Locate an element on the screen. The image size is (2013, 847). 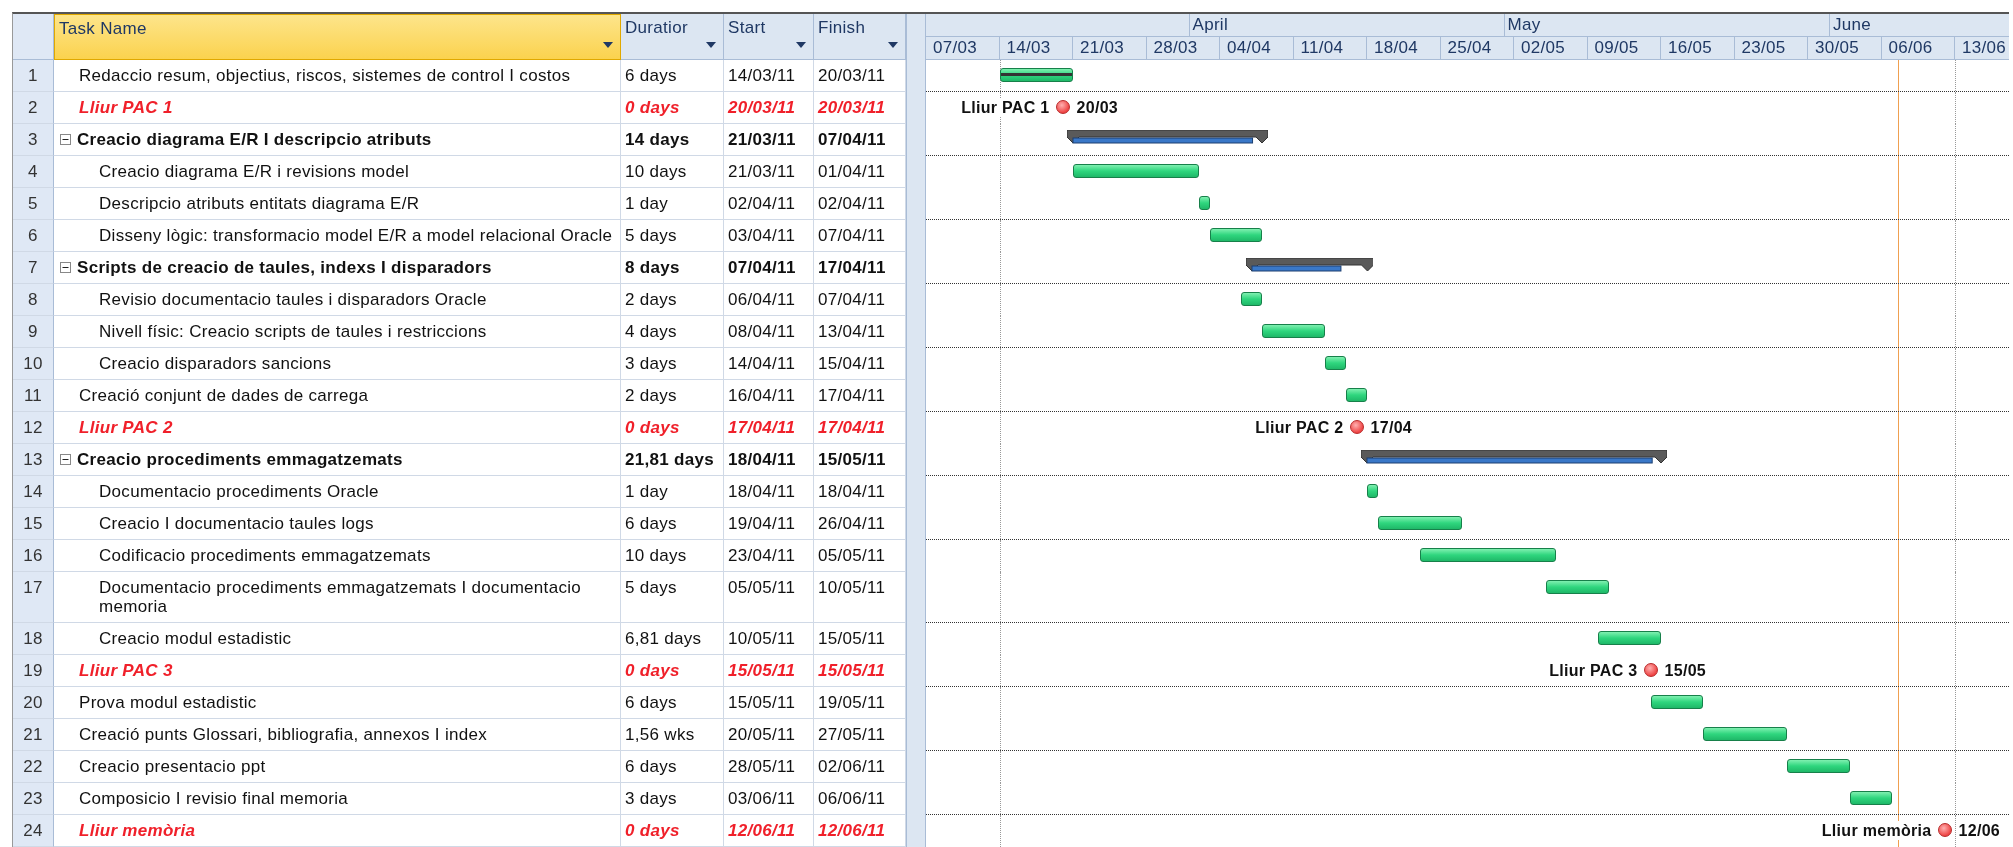
task-name: Lliur PAC 3 is located at coordinates (126, 670).